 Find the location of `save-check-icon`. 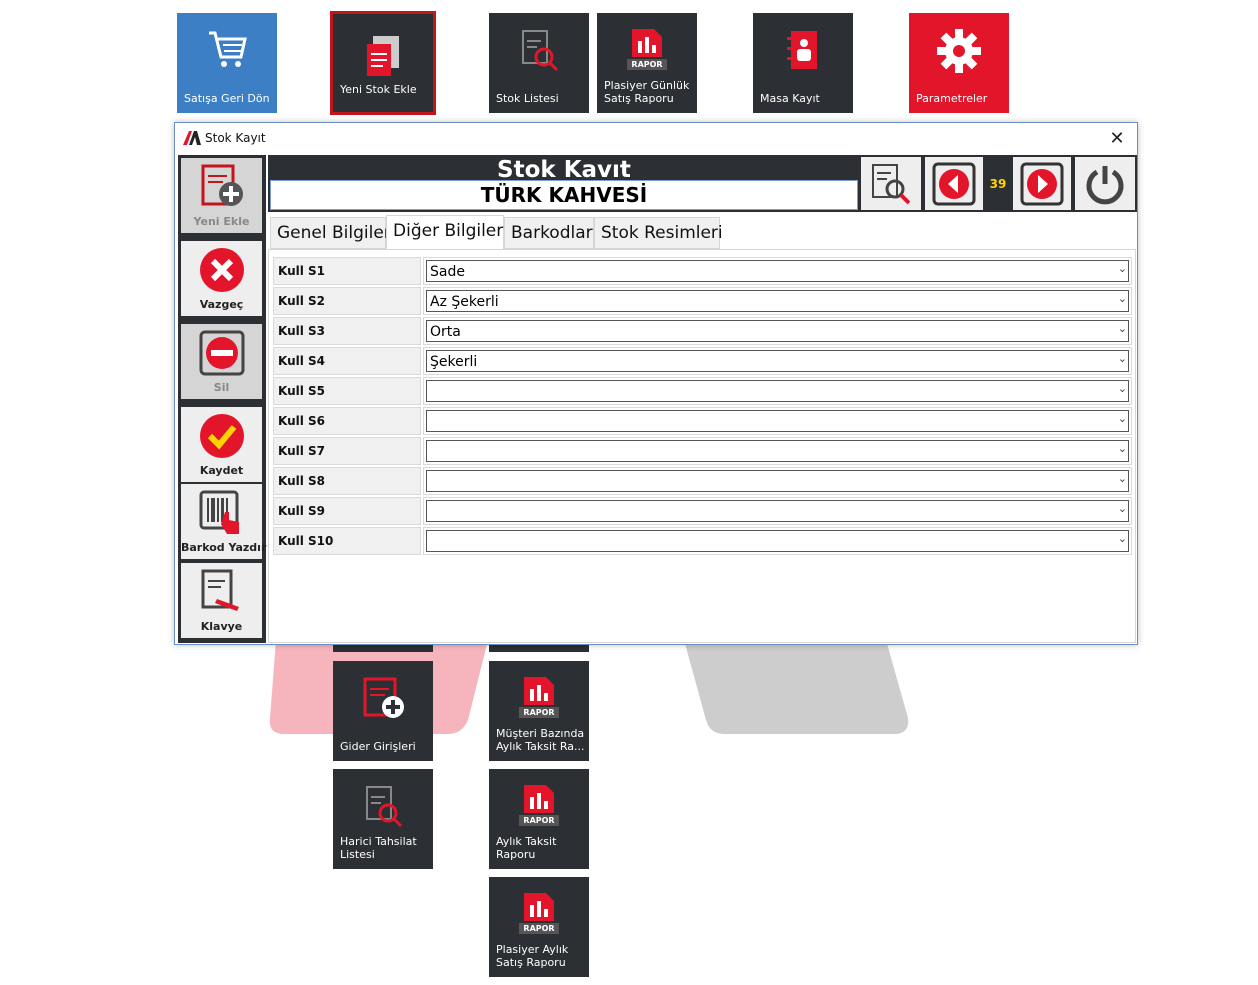

save-check-icon is located at coordinates (221, 436).